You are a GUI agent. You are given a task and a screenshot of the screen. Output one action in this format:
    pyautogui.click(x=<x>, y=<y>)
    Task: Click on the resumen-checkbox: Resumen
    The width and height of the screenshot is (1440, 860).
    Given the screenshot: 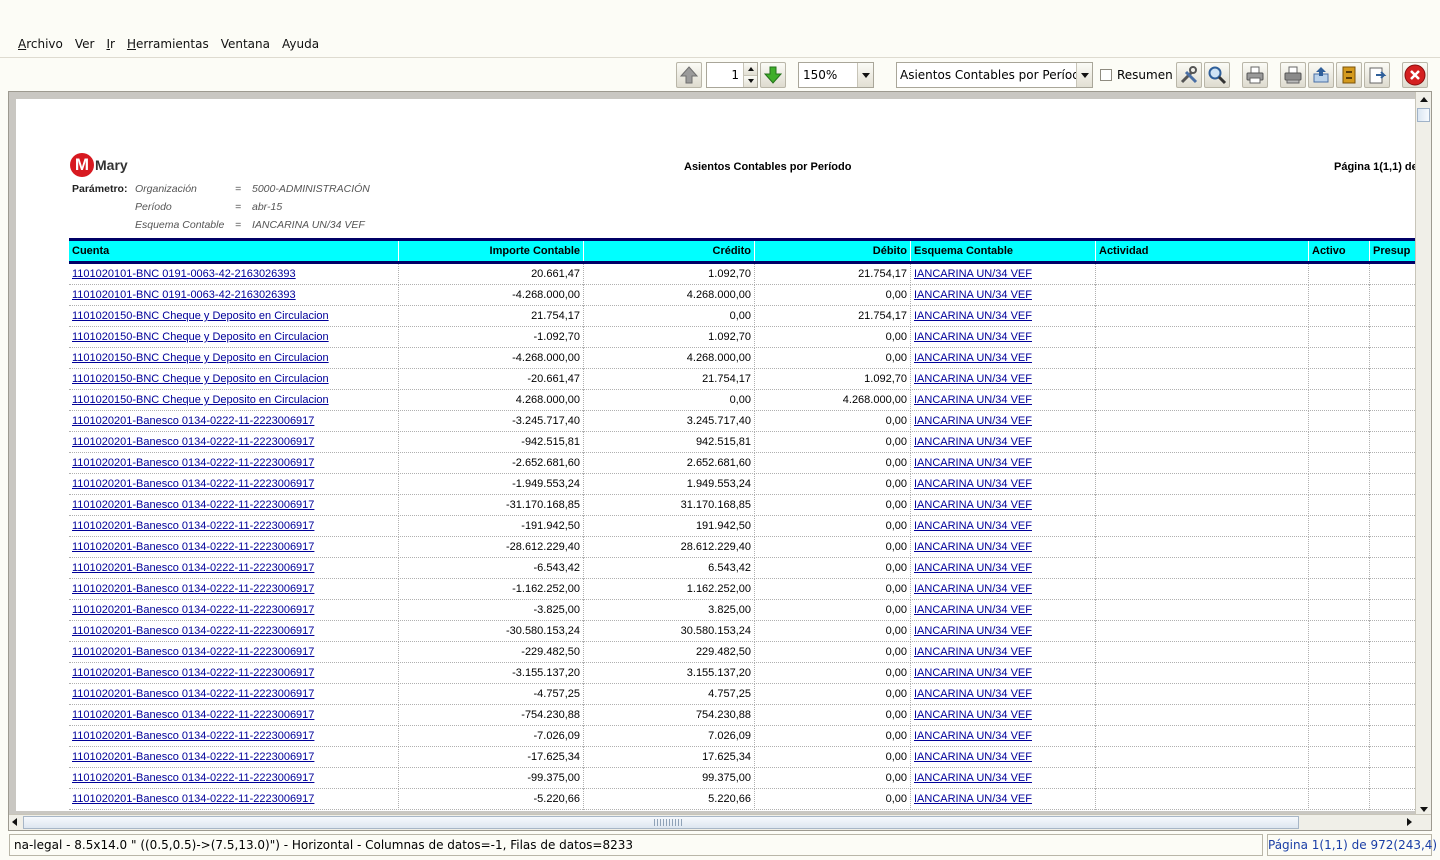 What is the action you would take?
    pyautogui.click(x=1136, y=75)
    